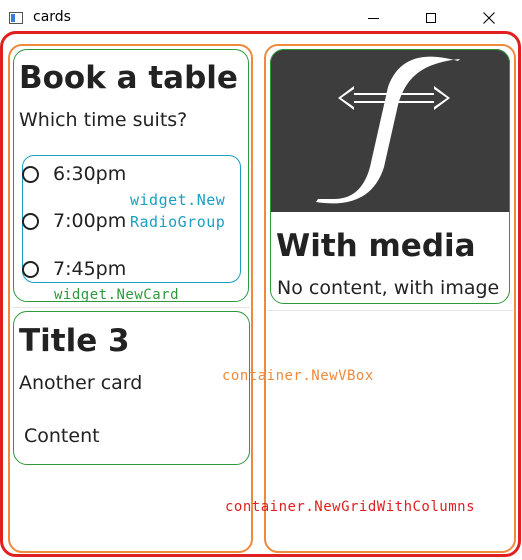 Image resolution: width=522 pixels, height=560 pixels. What do you see at coordinates (373, 18) in the screenshot?
I see `minimize-icon` at bounding box center [373, 18].